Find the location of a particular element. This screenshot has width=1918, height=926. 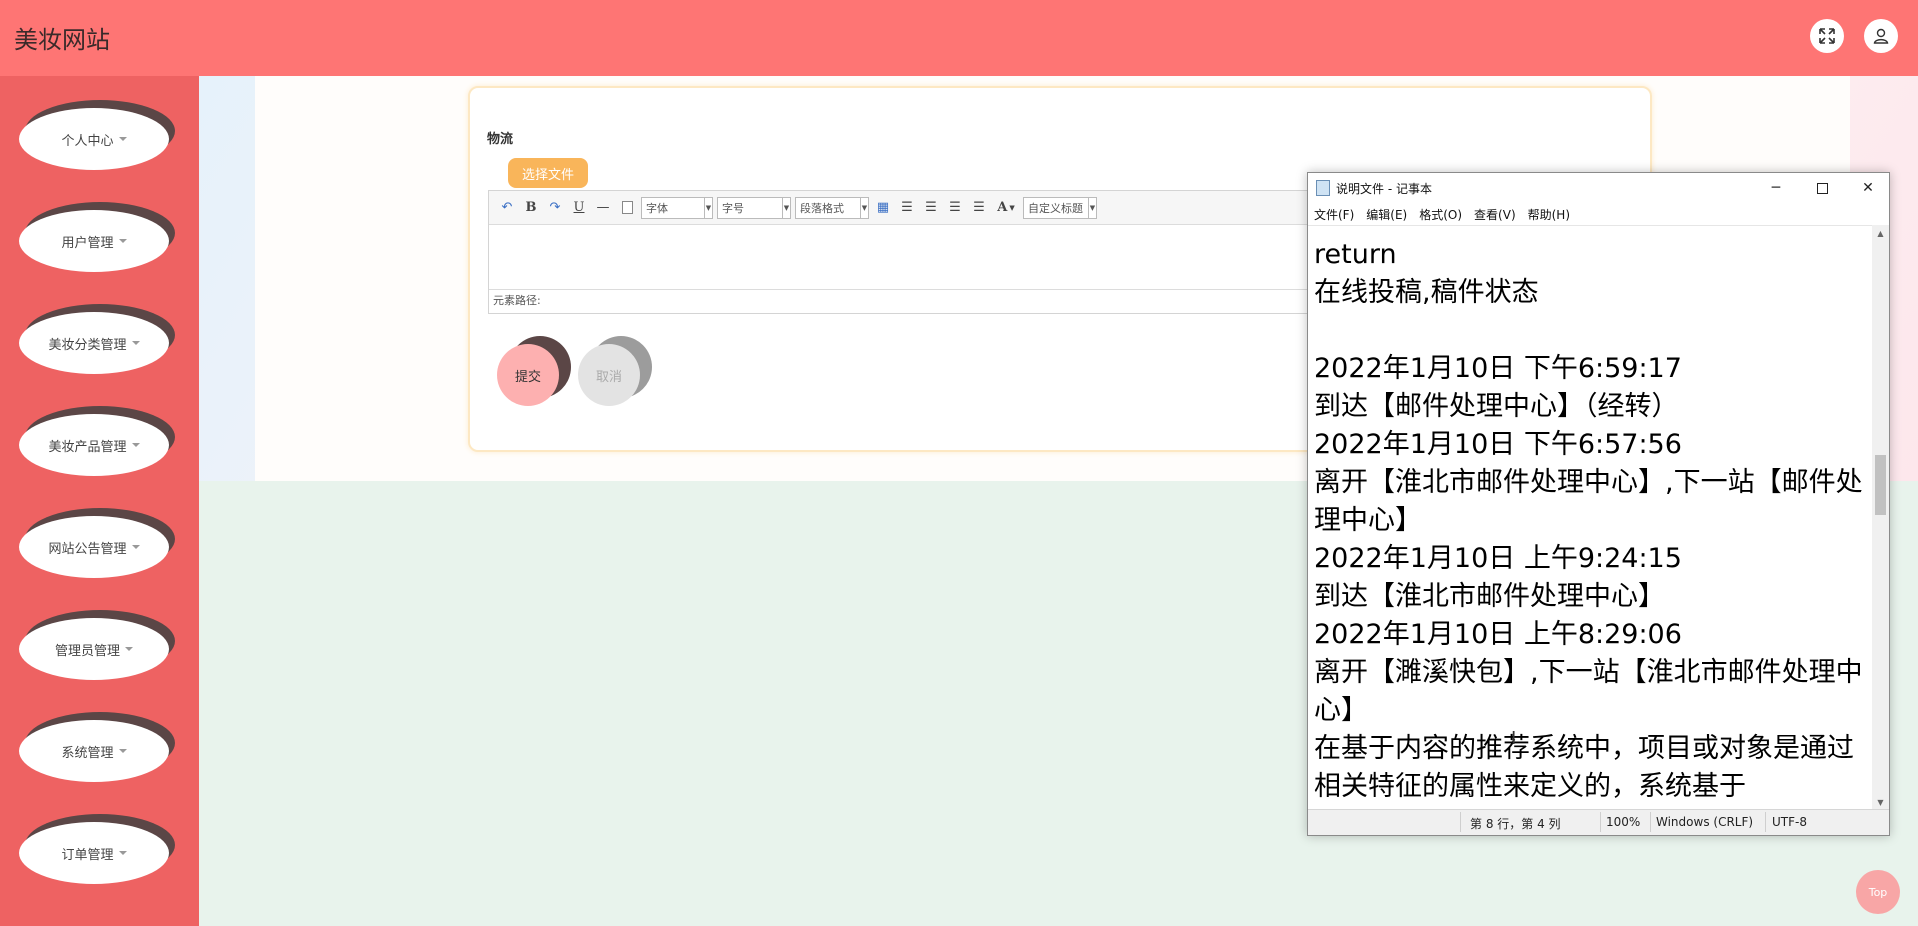

sidebar-item-label: 个人中心 is located at coordinates (87, 141).